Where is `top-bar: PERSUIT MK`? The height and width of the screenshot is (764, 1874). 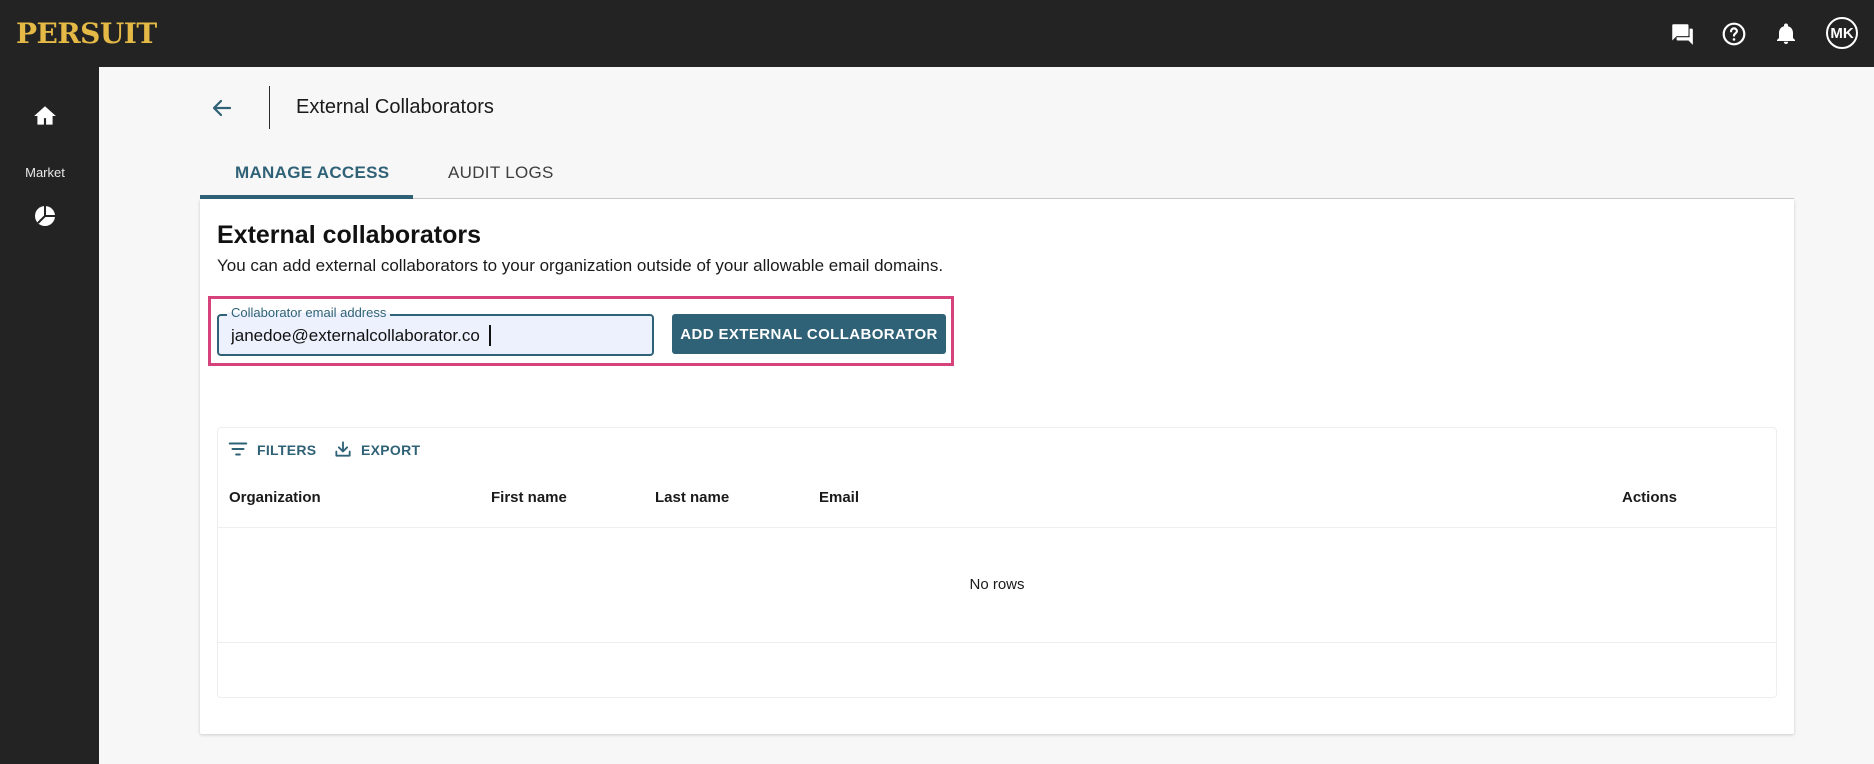 top-bar: PERSUIT MK is located at coordinates (937, 33).